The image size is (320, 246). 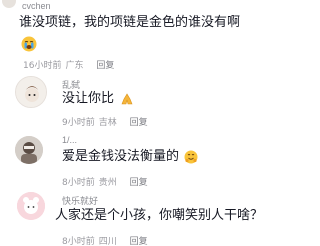 I want to click on comment-text-body: 谁没项链，我的项链是金色的谁没有啊, so click(x=130, y=22).